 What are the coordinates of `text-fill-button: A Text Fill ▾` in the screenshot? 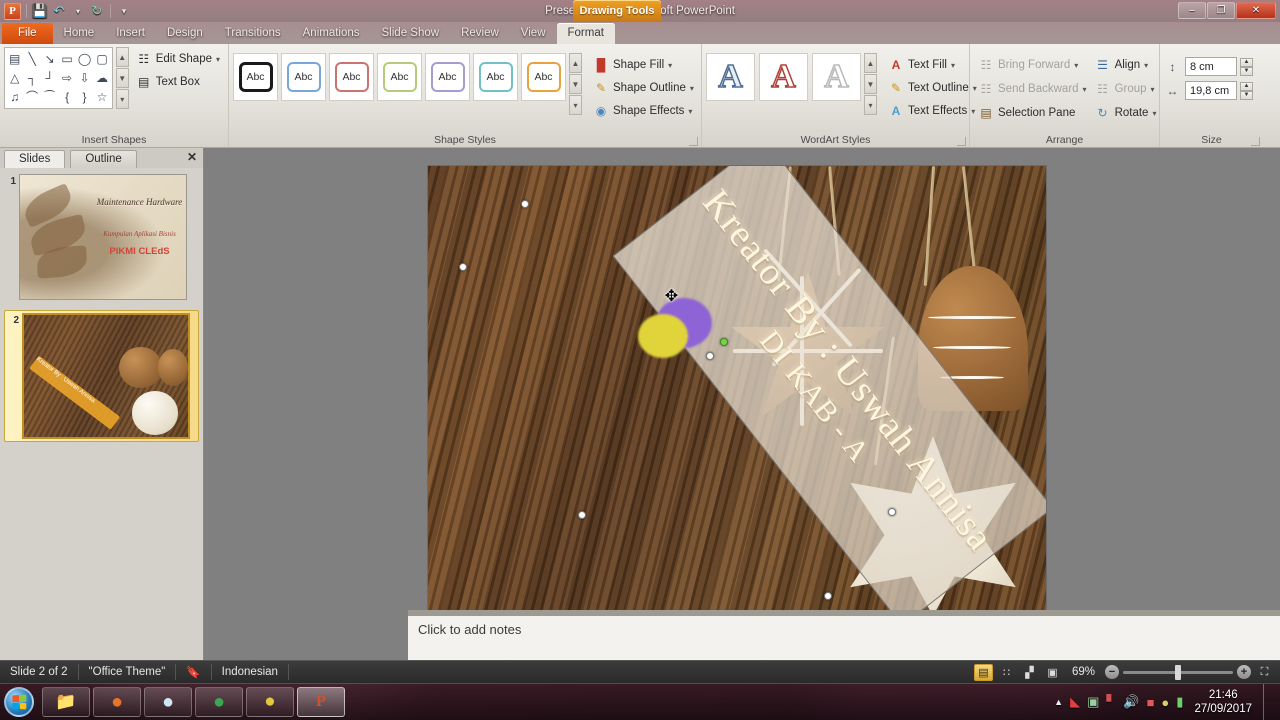 It's located at (932, 65).